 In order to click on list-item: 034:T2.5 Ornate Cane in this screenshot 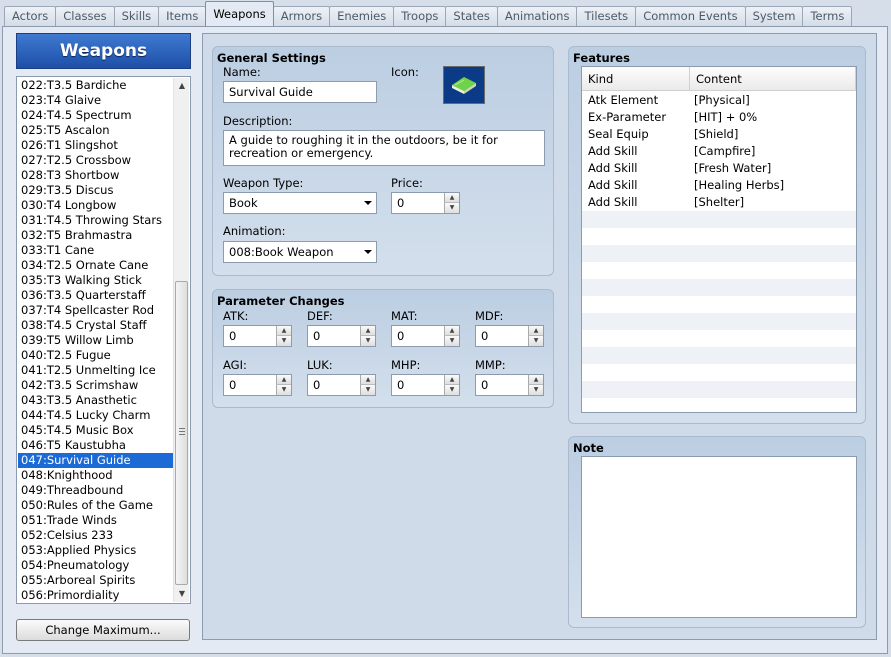, I will do `click(95, 265)`.